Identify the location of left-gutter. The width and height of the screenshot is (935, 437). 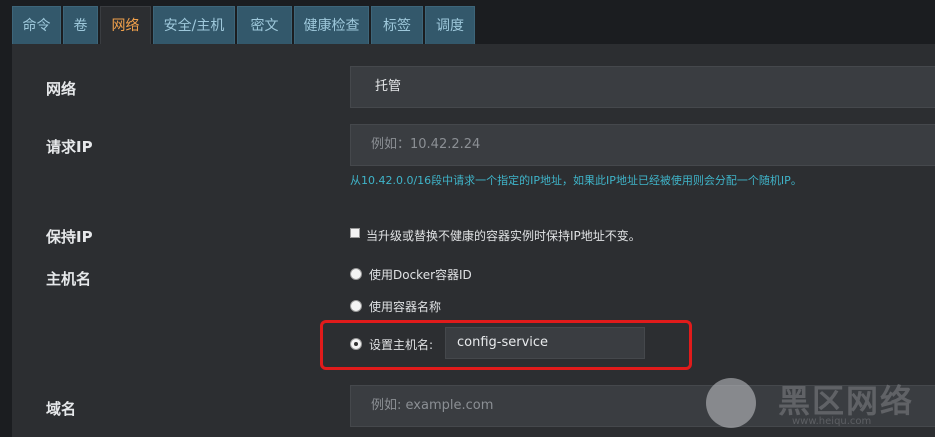
(6, 240).